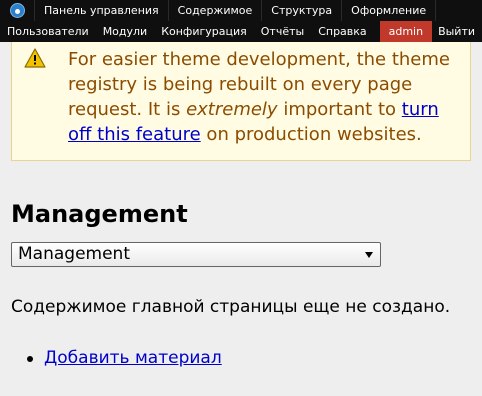  I want to click on list-item: Добавить материал, so click(116, 358).